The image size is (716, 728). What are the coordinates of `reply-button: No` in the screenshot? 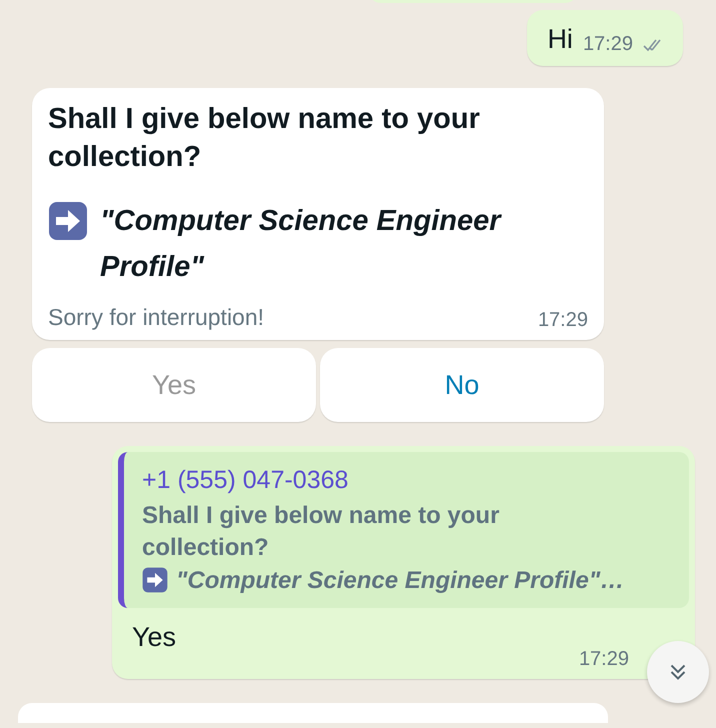 It's located at (462, 385).